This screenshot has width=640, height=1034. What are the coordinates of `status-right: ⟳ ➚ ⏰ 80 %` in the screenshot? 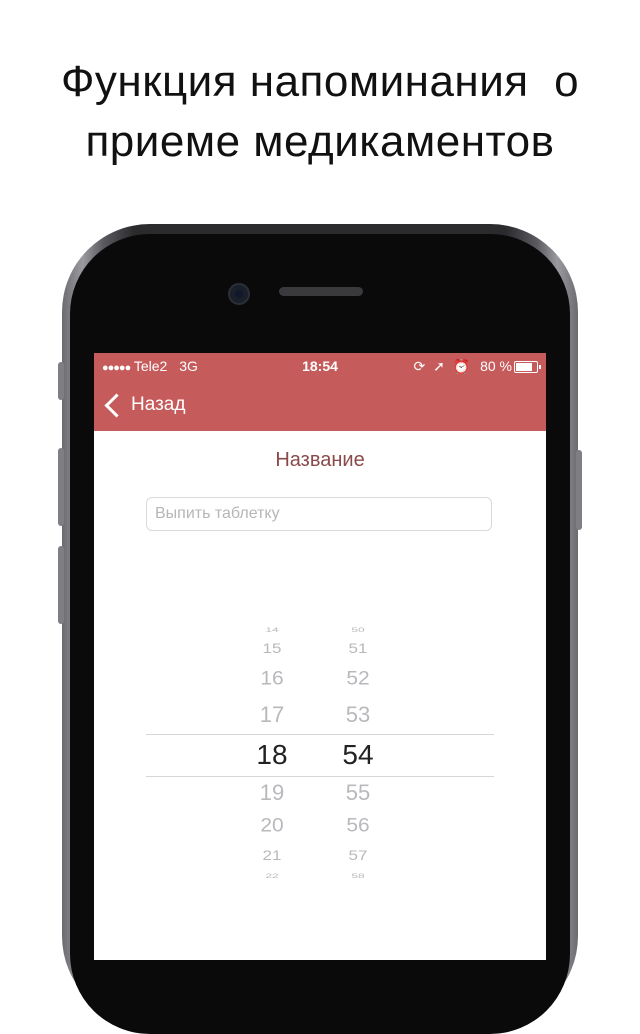 It's located at (463, 366).